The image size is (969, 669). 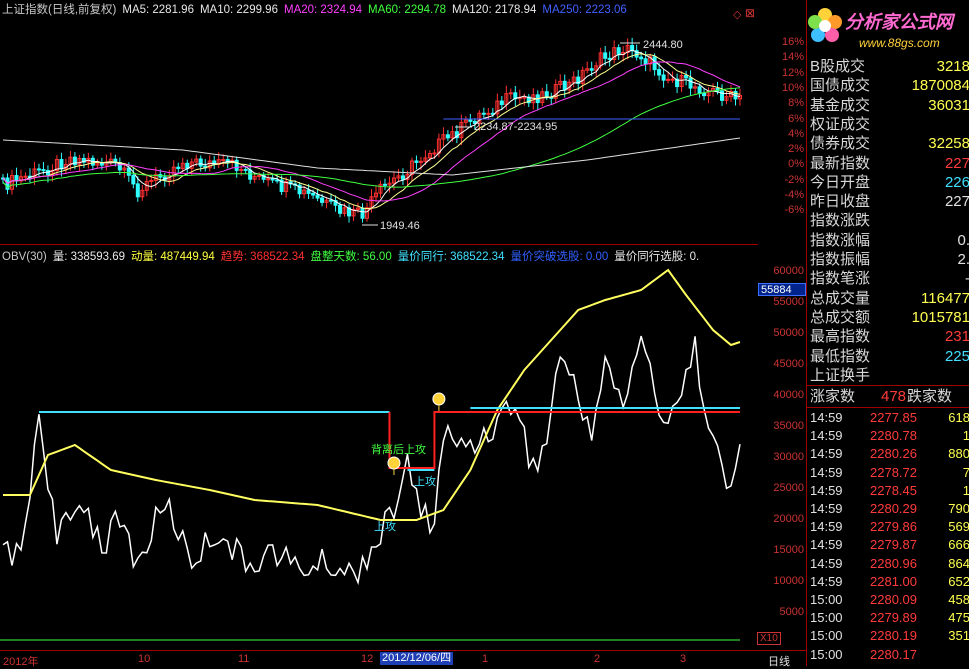 I want to click on stat-row: 最低指数 225, so click(x=888, y=356).